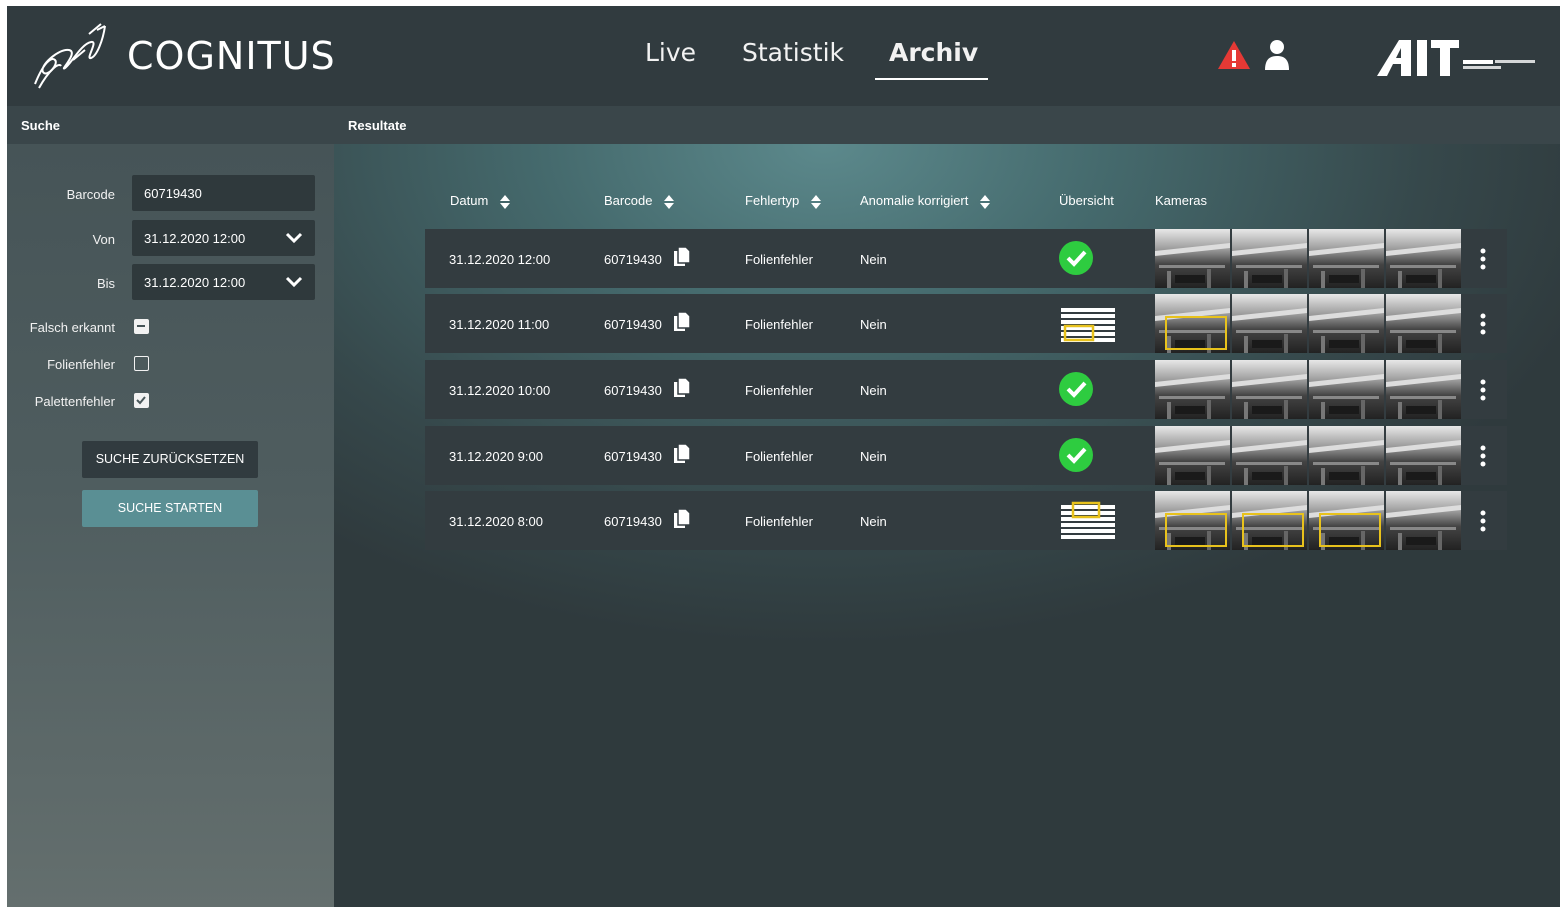  What do you see at coordinates (1181, 200) in the screenshot?
I see `column-header-kameras: Kameras` at bounding box center [1181, 200].